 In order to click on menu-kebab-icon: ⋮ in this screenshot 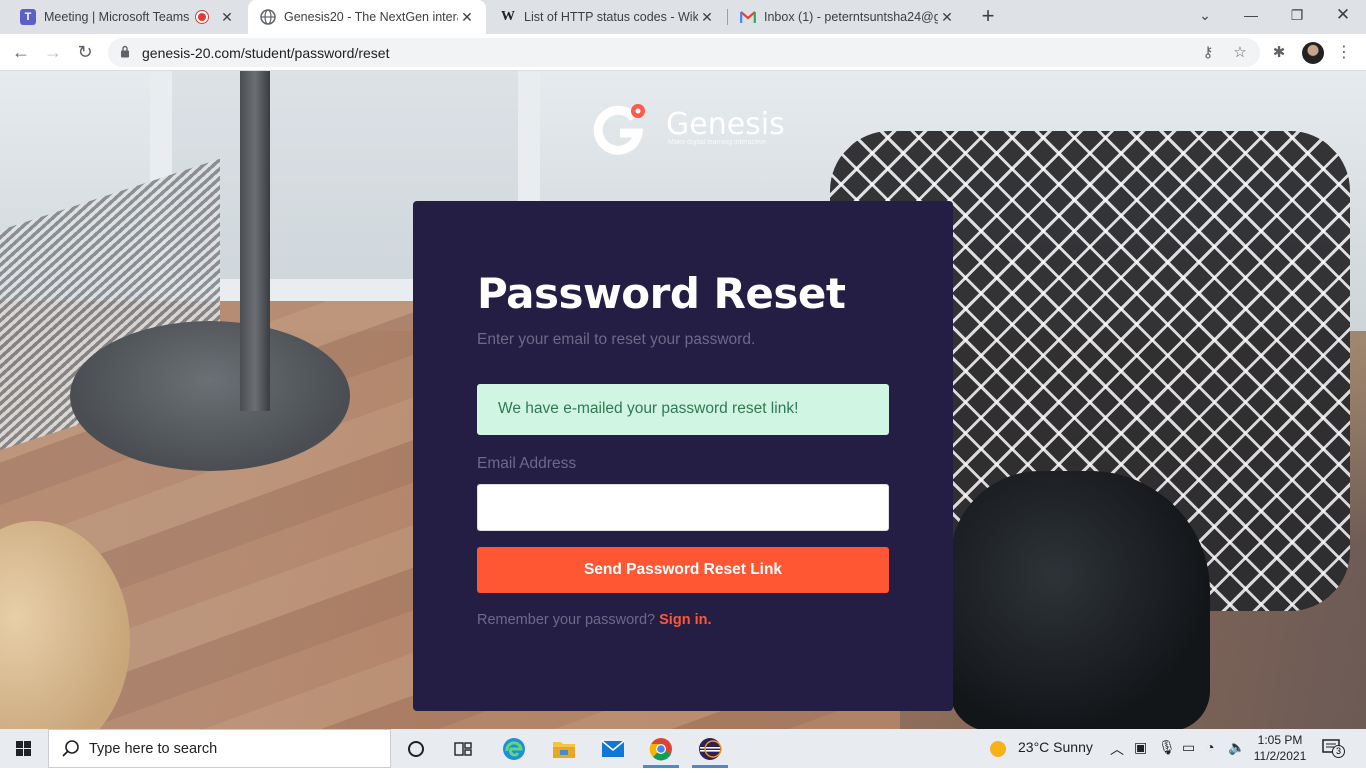, I will do `click(1344, 53)`.